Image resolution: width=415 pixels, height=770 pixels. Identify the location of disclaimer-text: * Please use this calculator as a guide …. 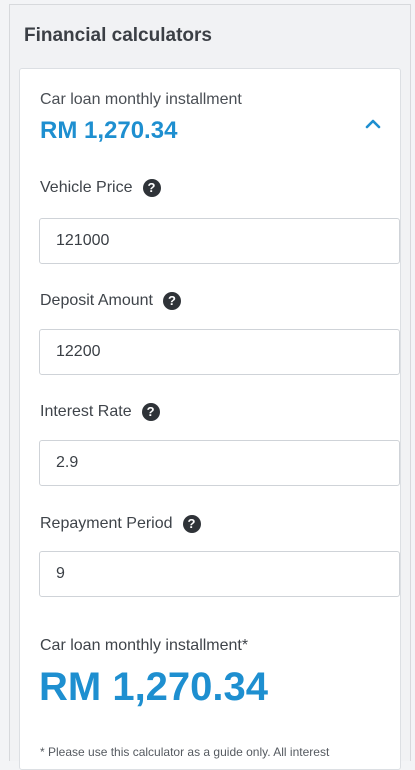
(185, 752).